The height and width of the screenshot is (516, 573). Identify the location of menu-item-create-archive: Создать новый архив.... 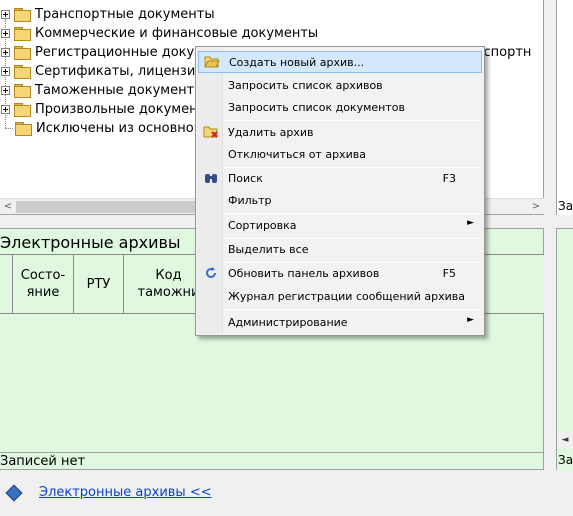
(340, 62).